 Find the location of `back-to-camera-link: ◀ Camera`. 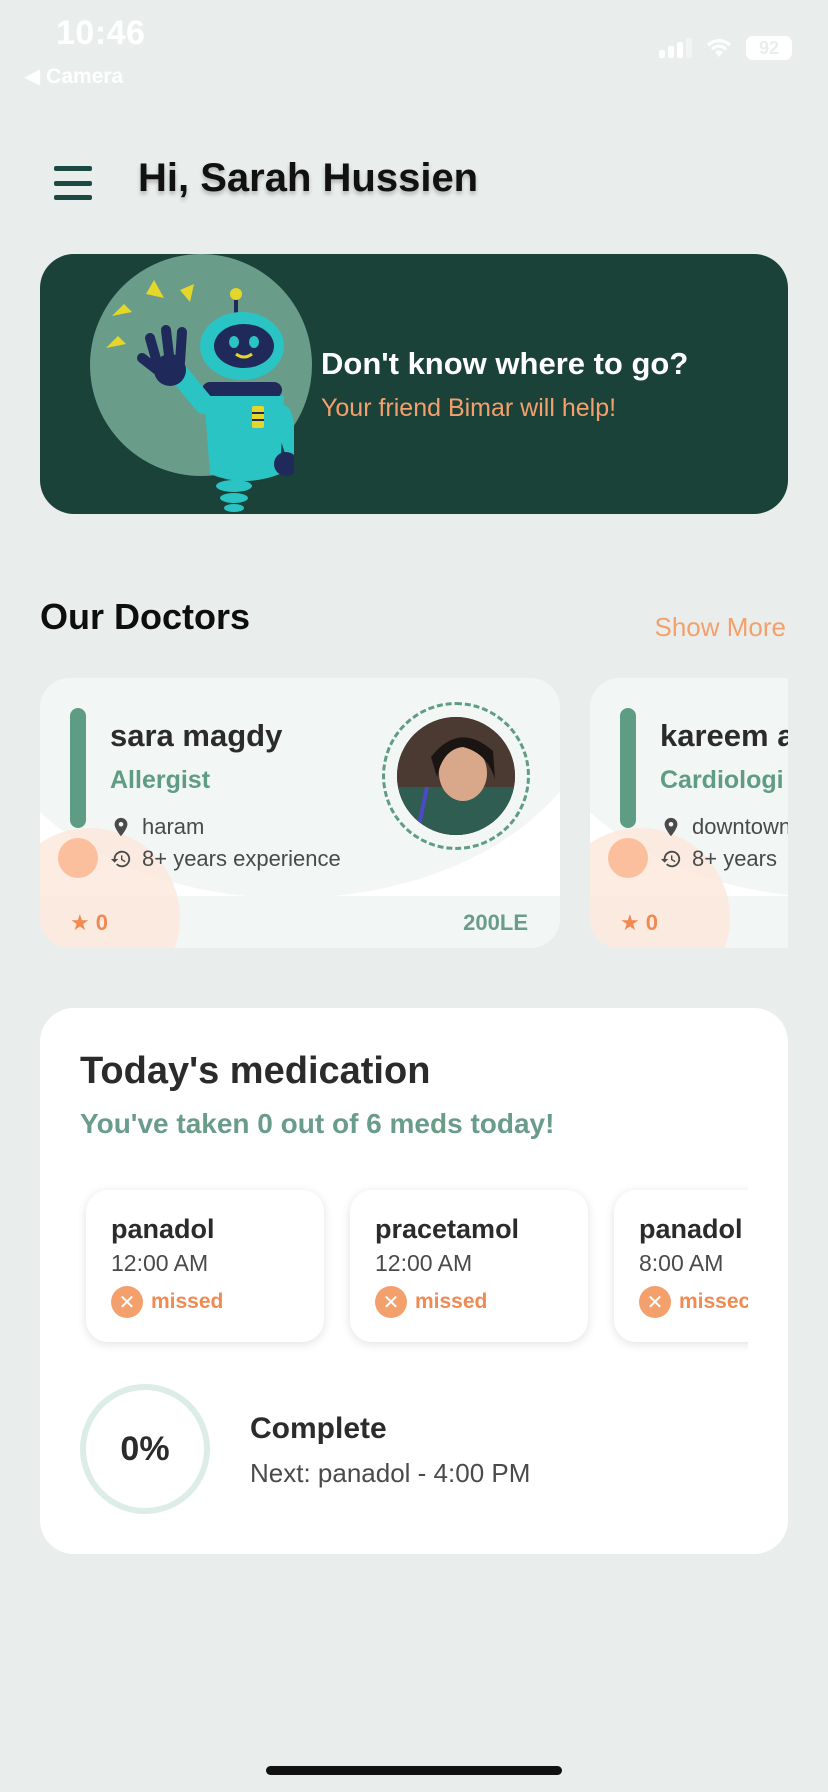

back-to-camera-link: ◀ Camera is located at coordinates (73, 76).